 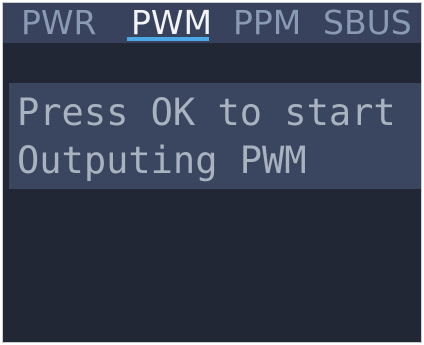 I want to click on tab-sbus: SBUS, so click(x=367, y=23).